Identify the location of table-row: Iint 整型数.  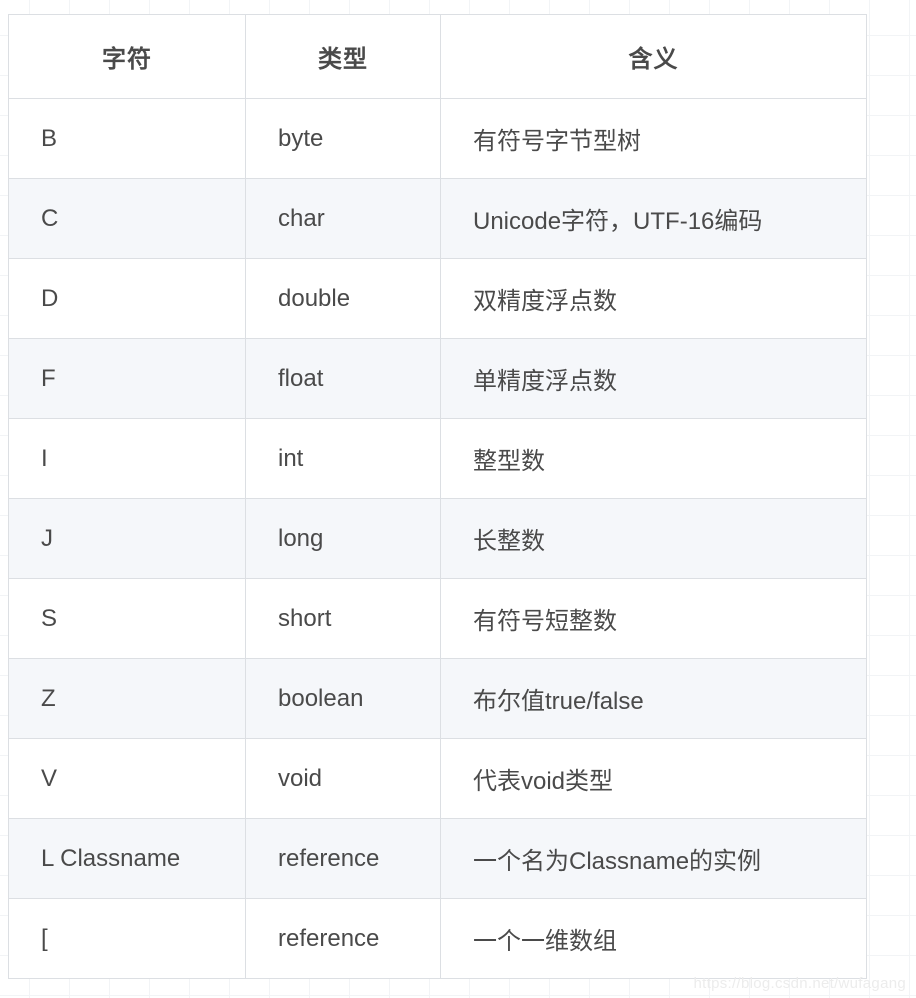
(437, 458).